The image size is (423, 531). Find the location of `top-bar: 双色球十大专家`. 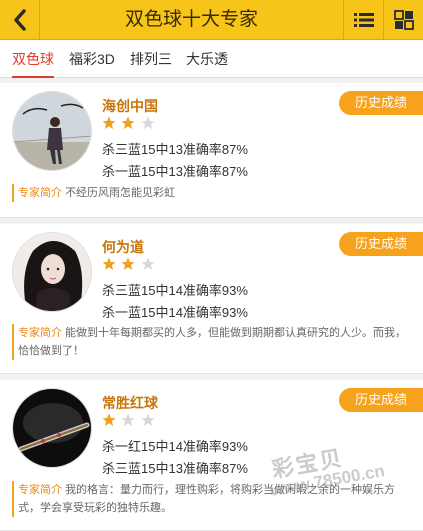

top-bar: 双色球十大专家 is located at coordinates (211, 20).